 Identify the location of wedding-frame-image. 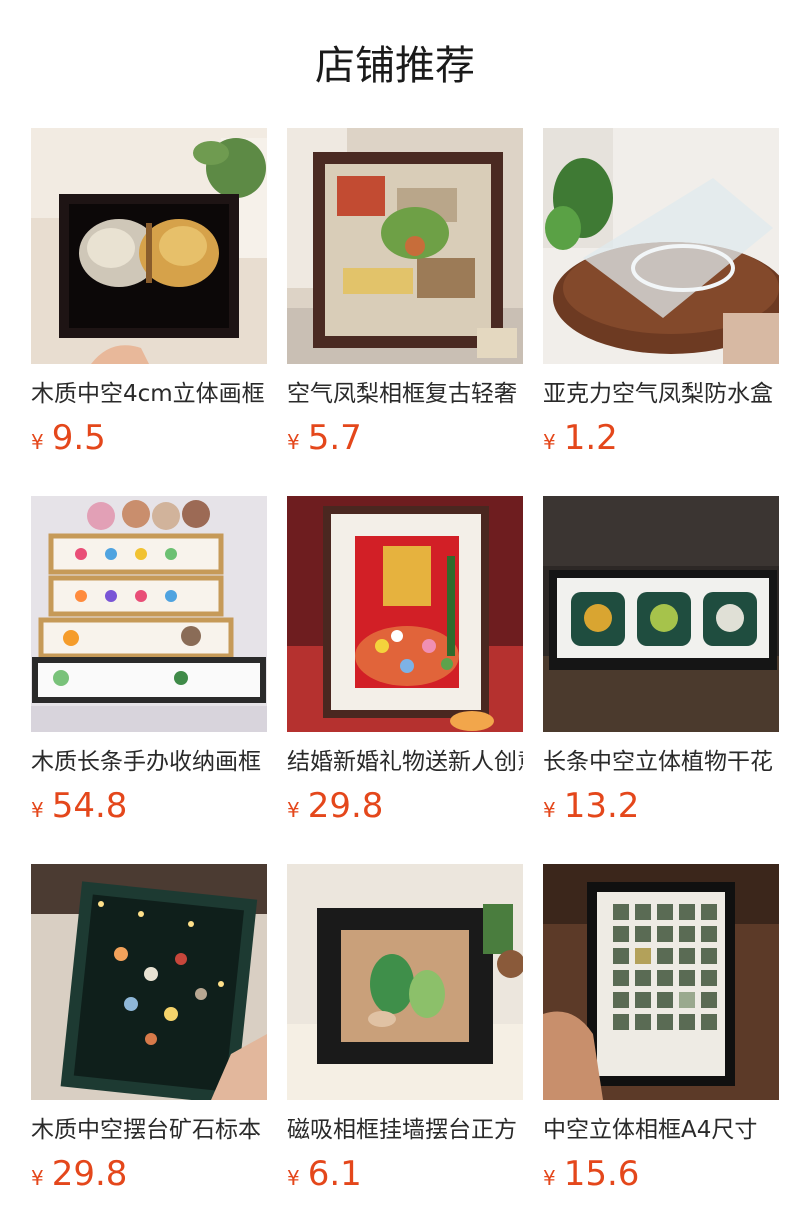
(405, 614).